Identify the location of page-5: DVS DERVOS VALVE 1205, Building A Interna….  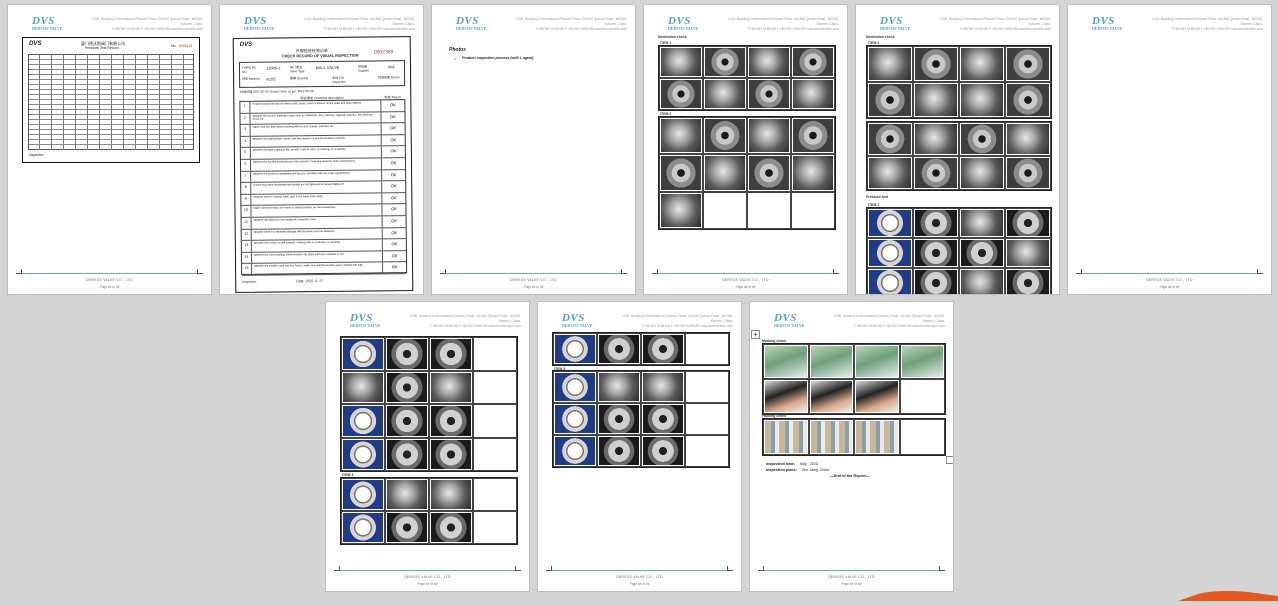
(957, 149).